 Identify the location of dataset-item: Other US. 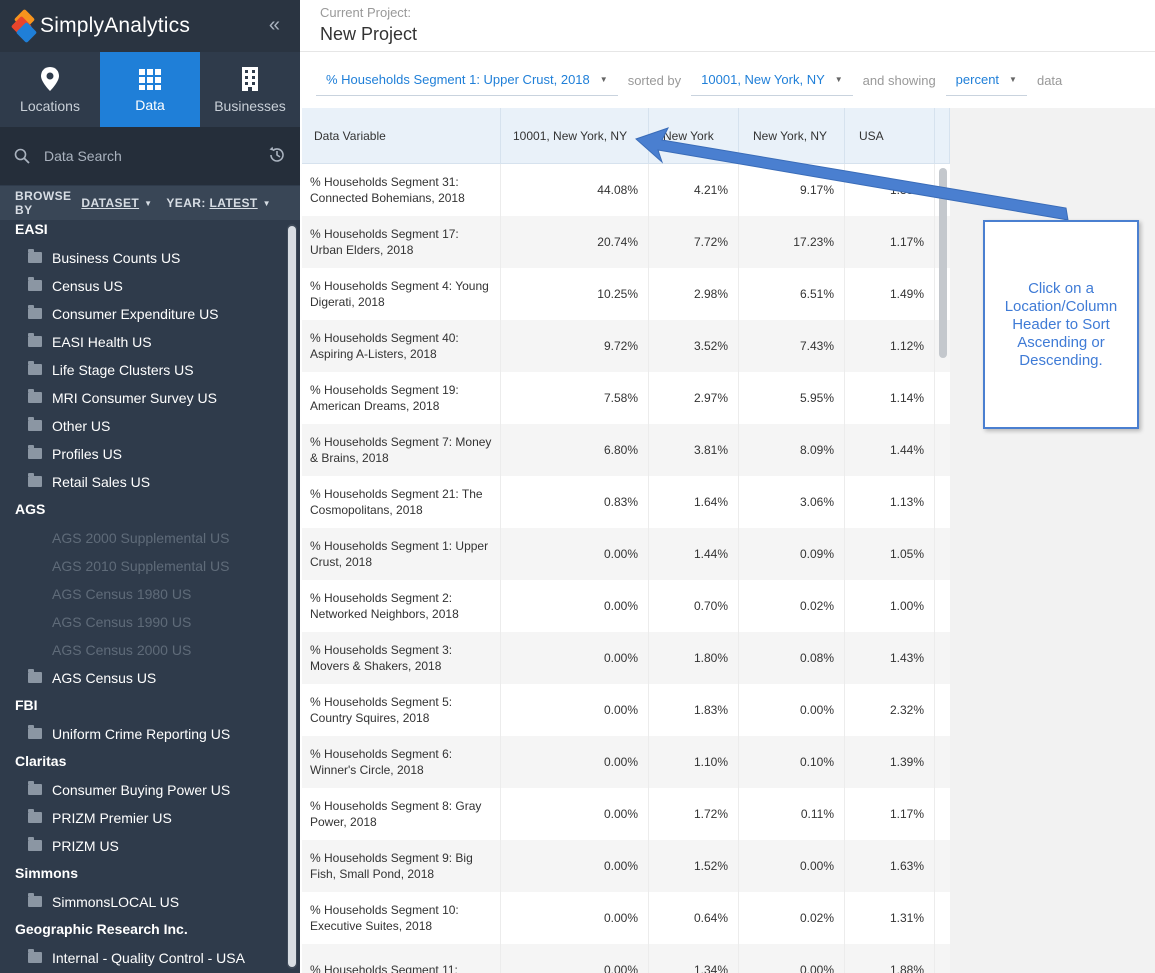
(142, 431).